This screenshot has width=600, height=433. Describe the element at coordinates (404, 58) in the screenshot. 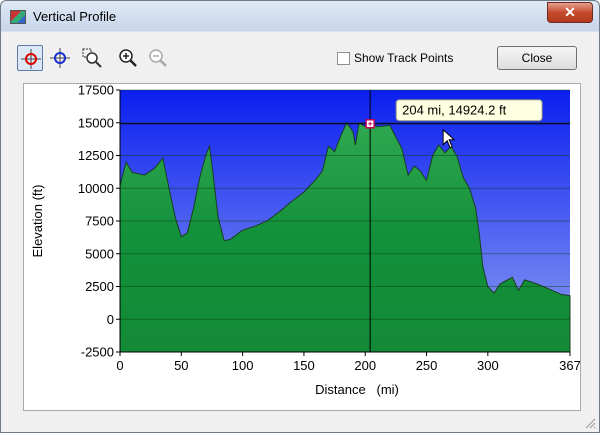

I see `show-track-points-label: Show Track Points` at that location.